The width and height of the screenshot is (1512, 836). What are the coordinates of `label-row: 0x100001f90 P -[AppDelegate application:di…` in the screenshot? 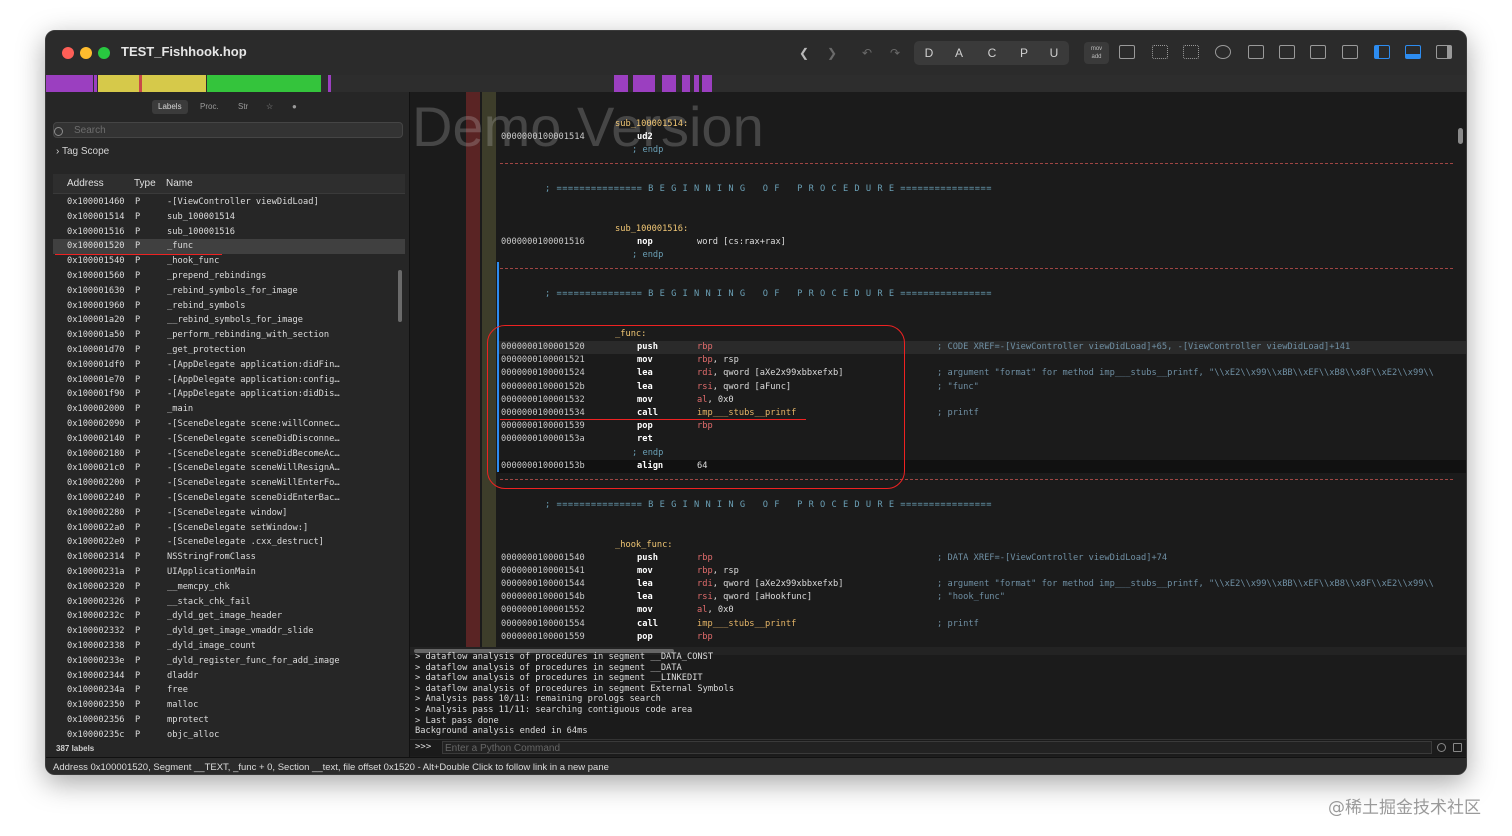 It's located at (229, 394).